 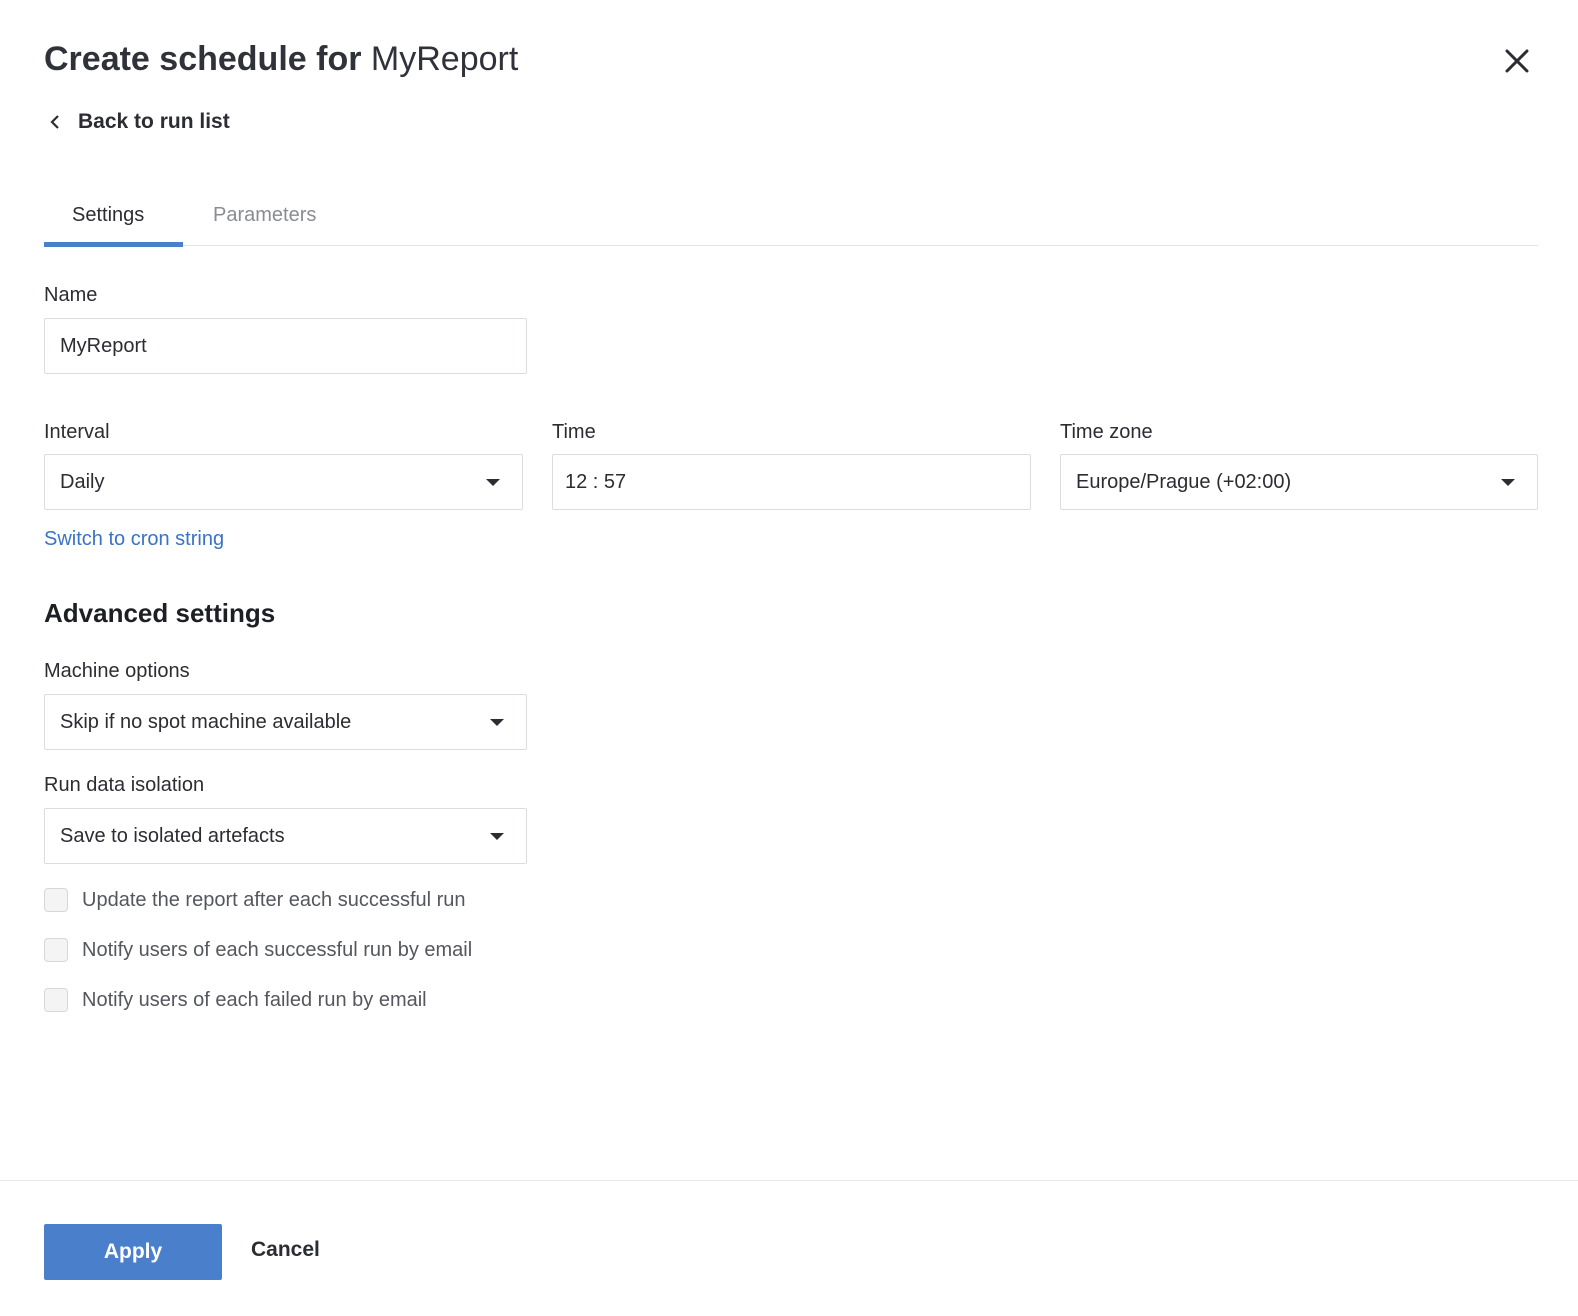 What do you see at coordinates (574, 432) in the screenshot?
I see `time-label: Time` at bounding box center [574, 432].